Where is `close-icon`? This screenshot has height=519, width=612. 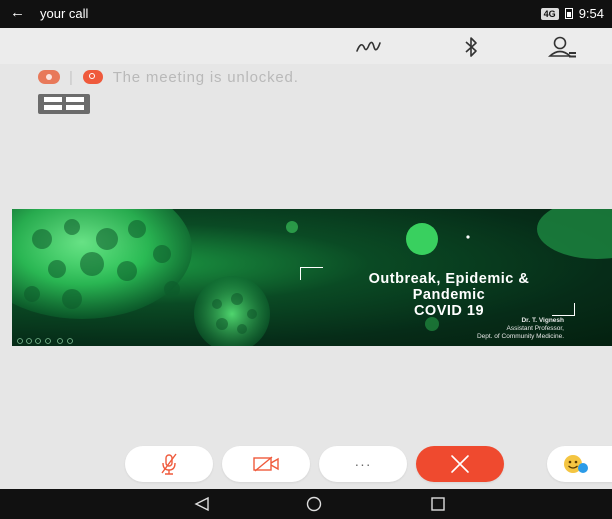
close-icon is located at coordinates (460, 464).